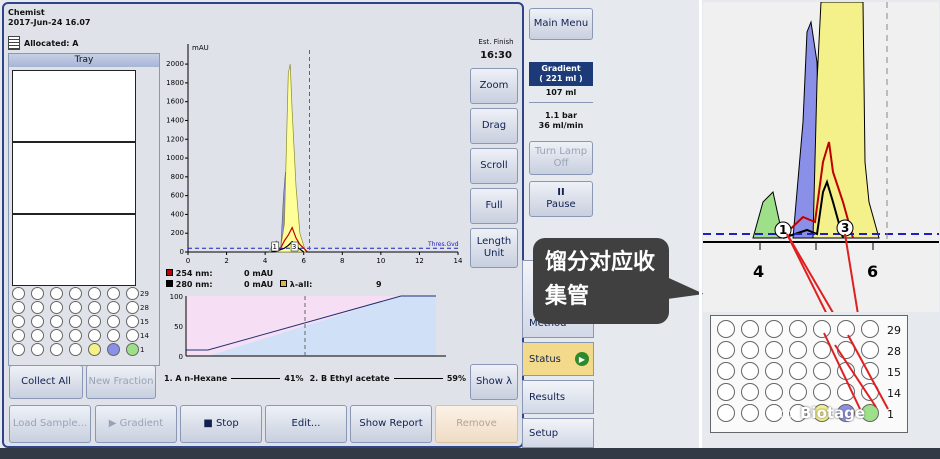 This screenshot has height=459, width=940. Describe the element at coordinates (144, 336) in the screenshot. I see `row-label: 14` at that location.